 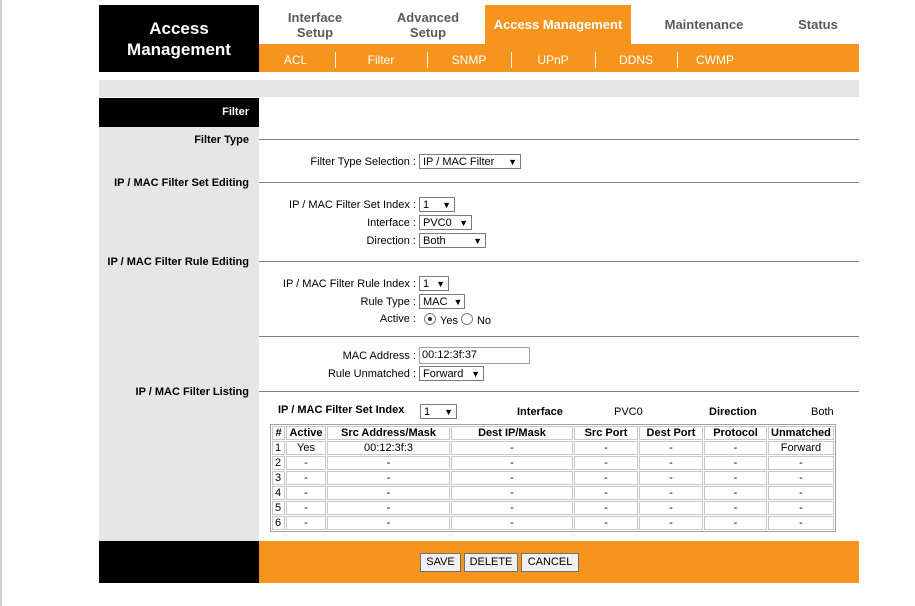 I want to click on rule-type-label: Rule Type :, so click(x=388, y=301).